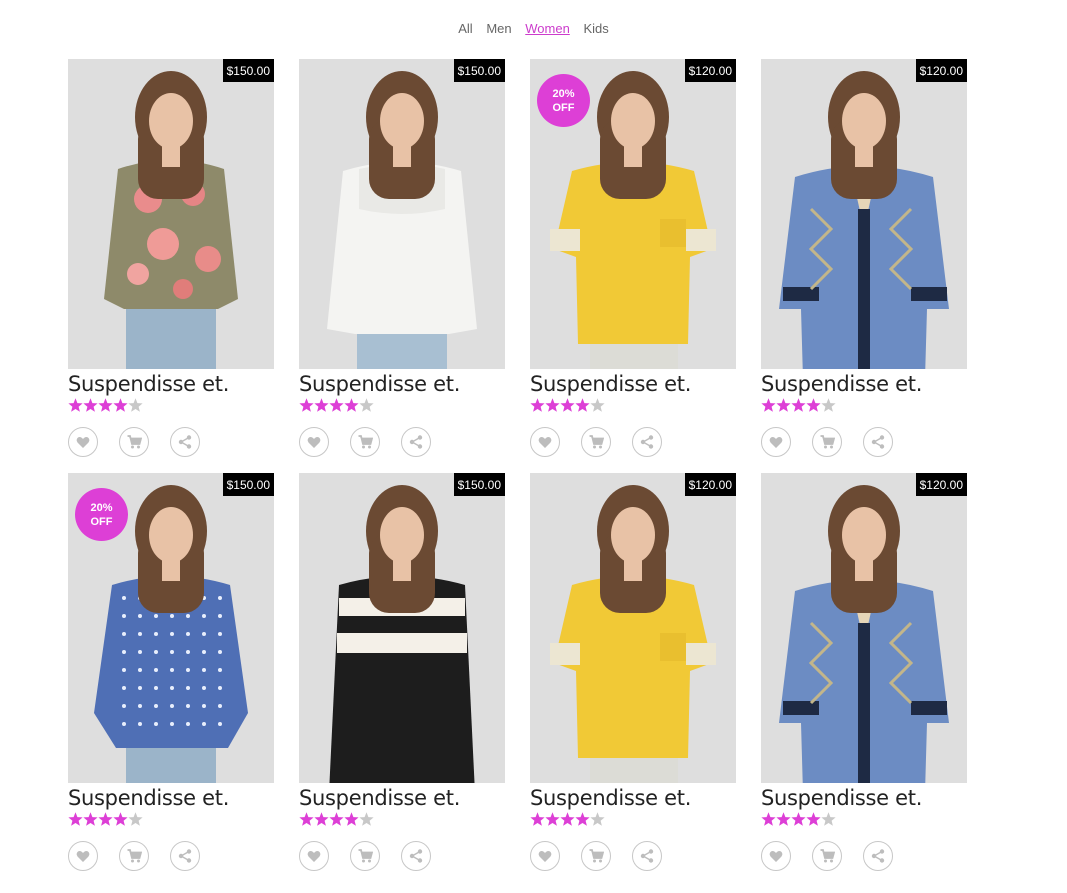 The image size is (1067, 893). What do you see at coordinates (595, 28) in the screenshot?
I see `filter-kids: Kids` at bounding box center [595, 28].